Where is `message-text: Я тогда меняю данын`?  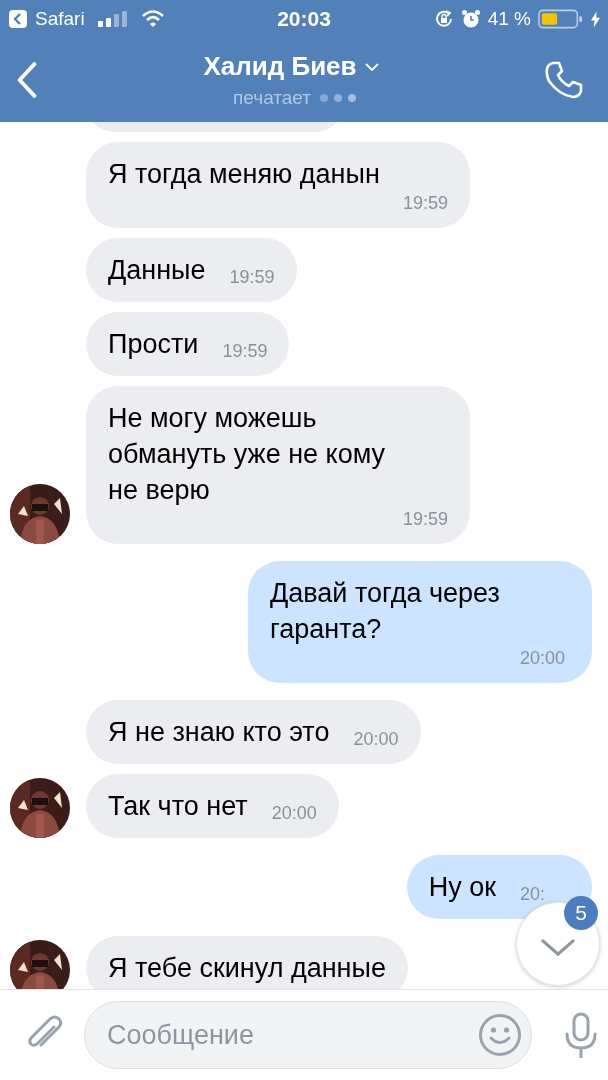
message-text: Я тогда меняю данын is located at coordinates (244, 174).